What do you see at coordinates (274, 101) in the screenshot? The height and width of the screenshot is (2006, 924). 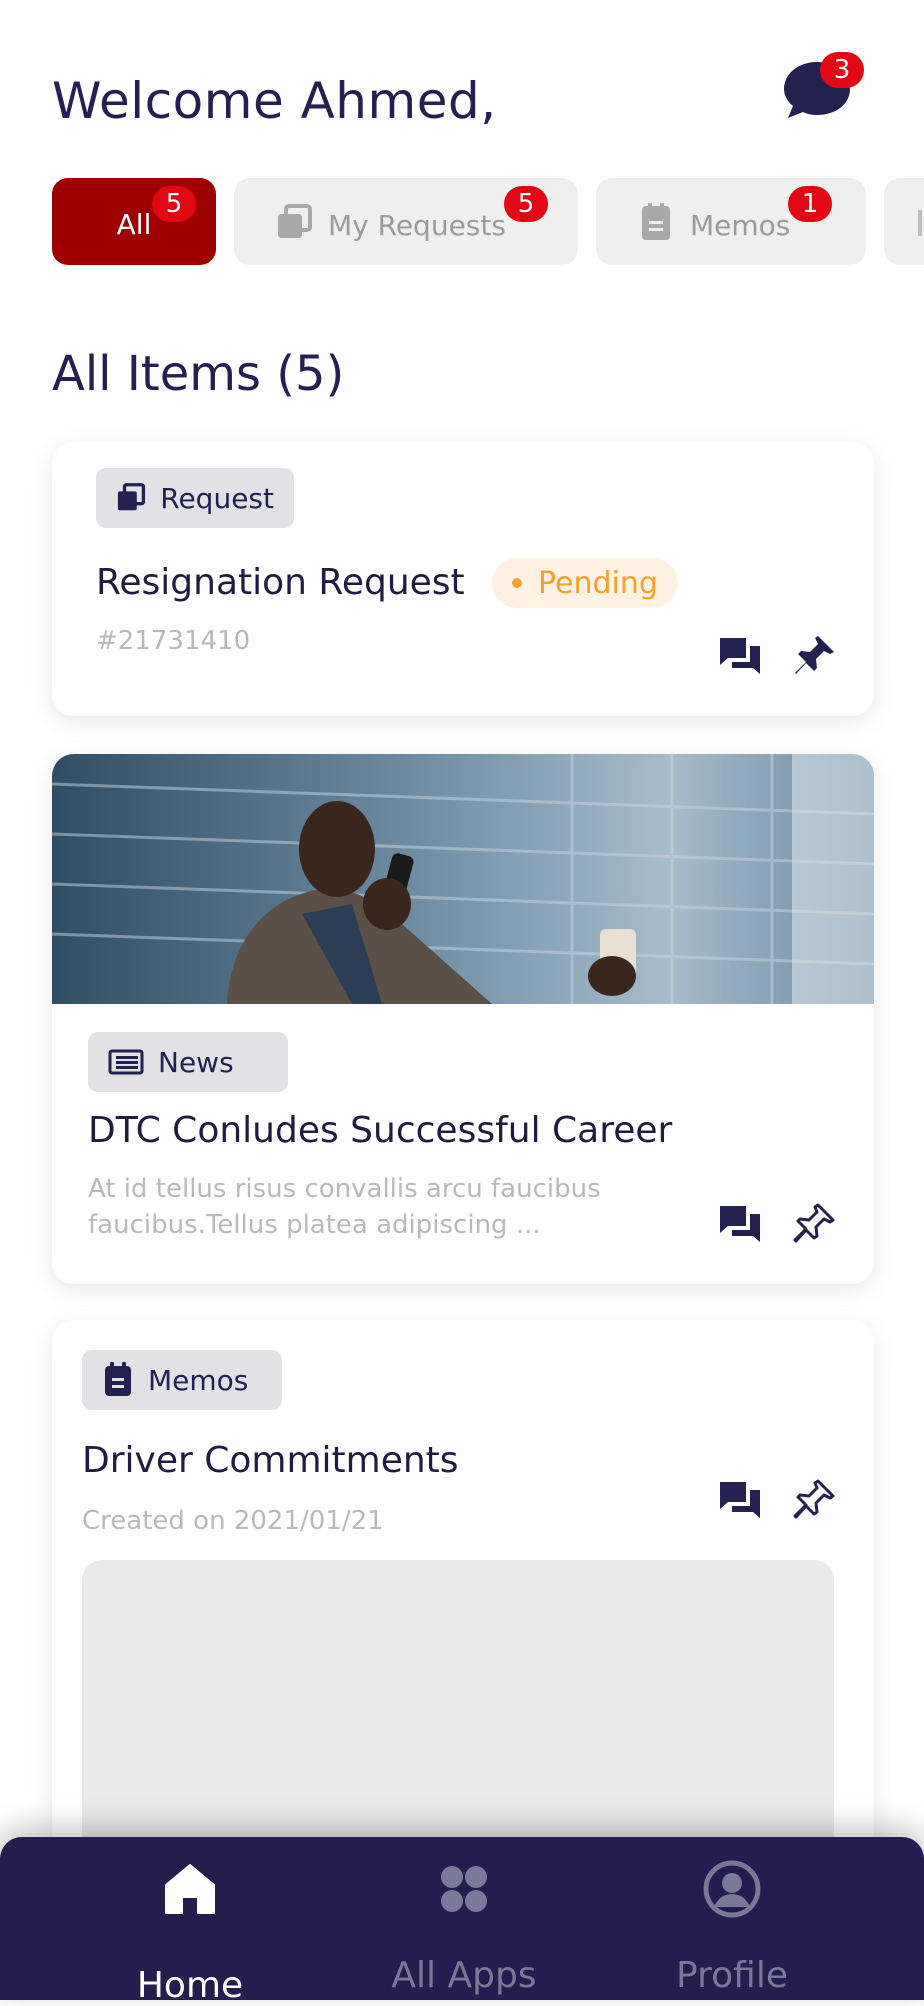 I see `welcome-title: Welcome Ahmed,` at bounding box center [274, 101].